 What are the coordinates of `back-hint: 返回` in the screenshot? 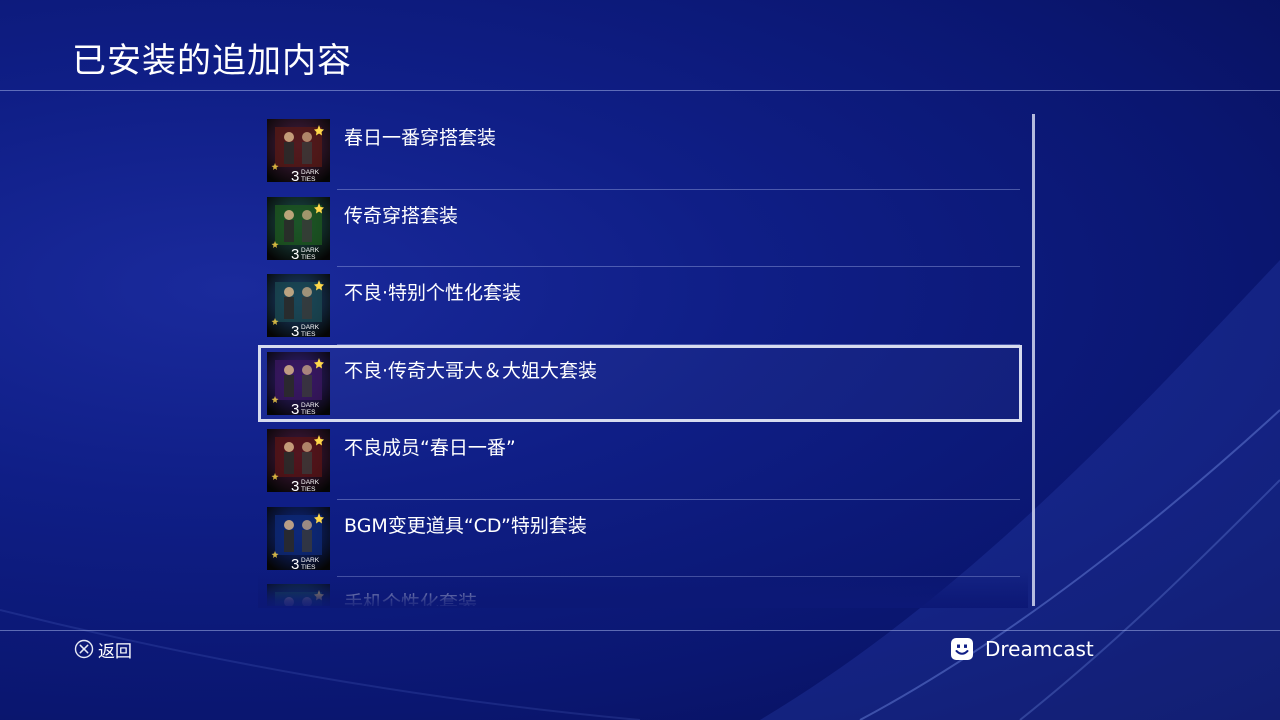 It's located at (103, 649).